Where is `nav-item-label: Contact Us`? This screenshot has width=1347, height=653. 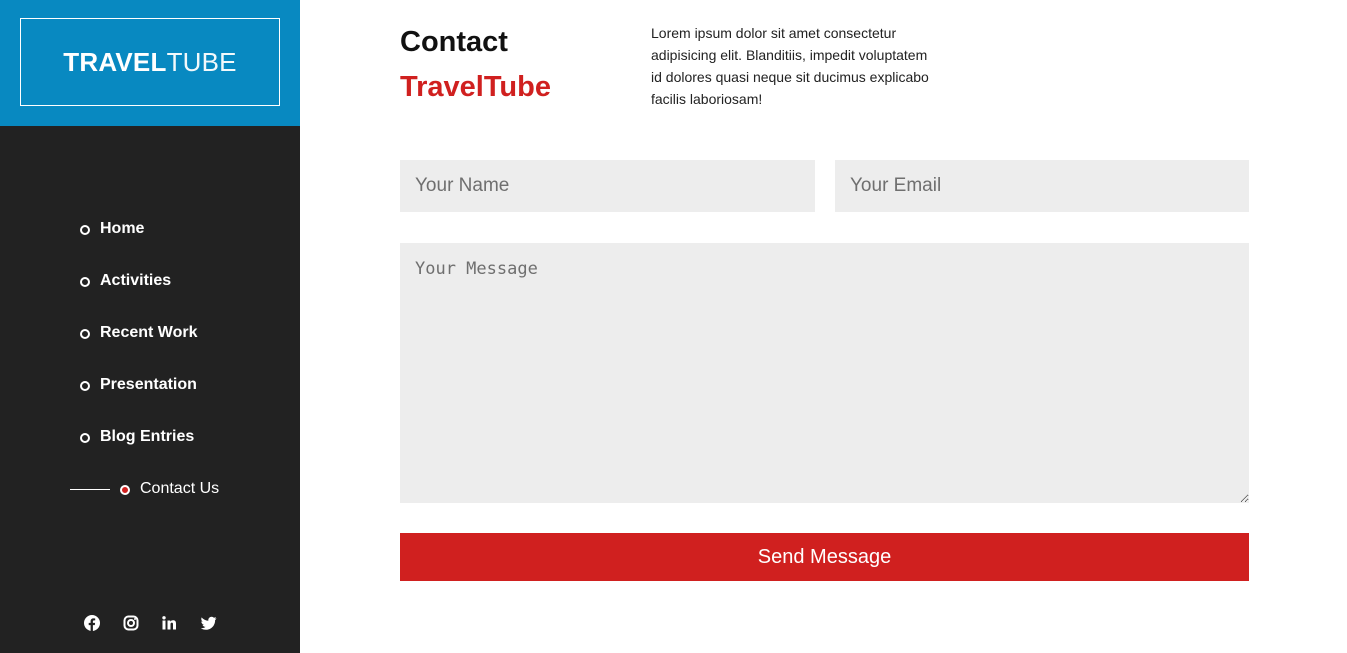 nav-item-label: Contact Us is located at coordinates (180, 488).